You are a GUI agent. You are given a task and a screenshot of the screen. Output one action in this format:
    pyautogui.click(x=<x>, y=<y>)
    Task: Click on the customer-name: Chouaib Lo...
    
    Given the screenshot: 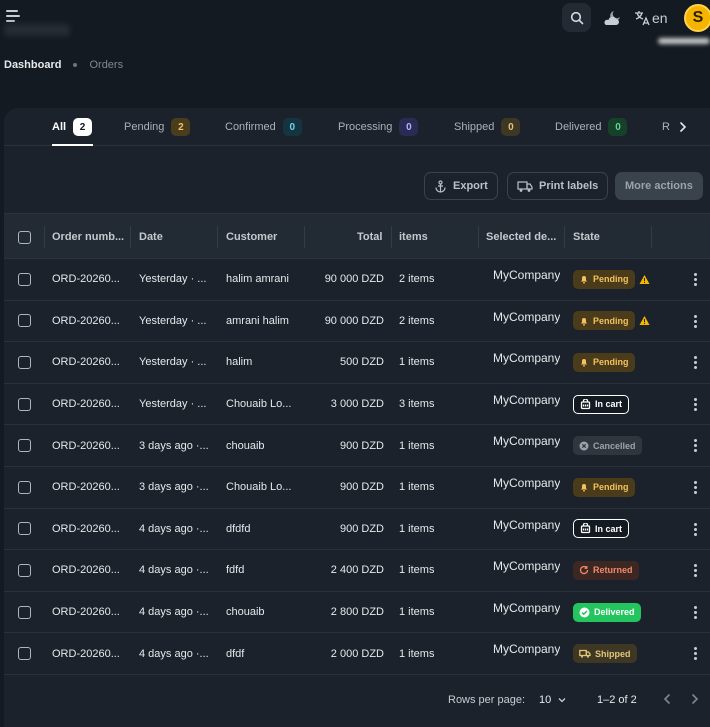 What is the action you would take?
    pyautogui.click(x=259, y=404)
    